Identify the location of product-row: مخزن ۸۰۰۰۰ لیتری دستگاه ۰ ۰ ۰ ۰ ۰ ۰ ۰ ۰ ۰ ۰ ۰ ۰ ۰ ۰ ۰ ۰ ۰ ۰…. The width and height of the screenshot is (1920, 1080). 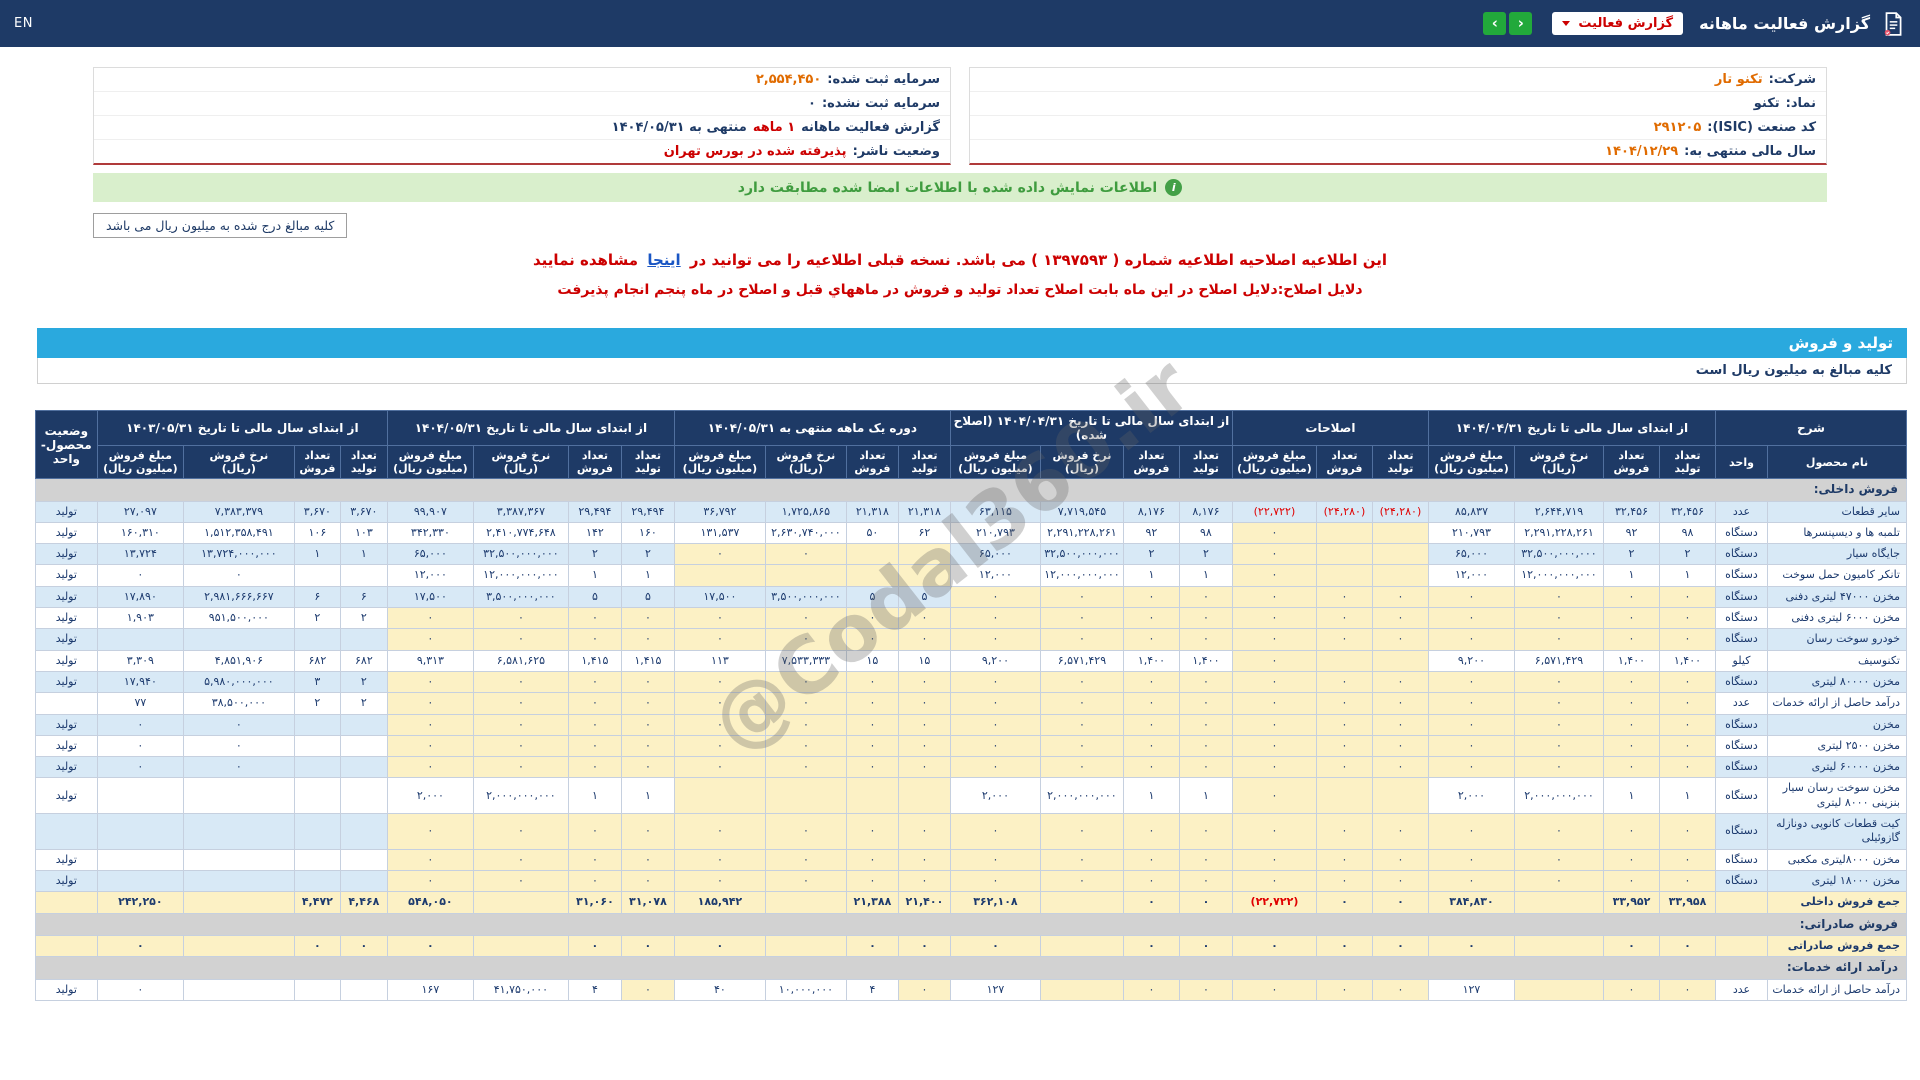
(970, 682).